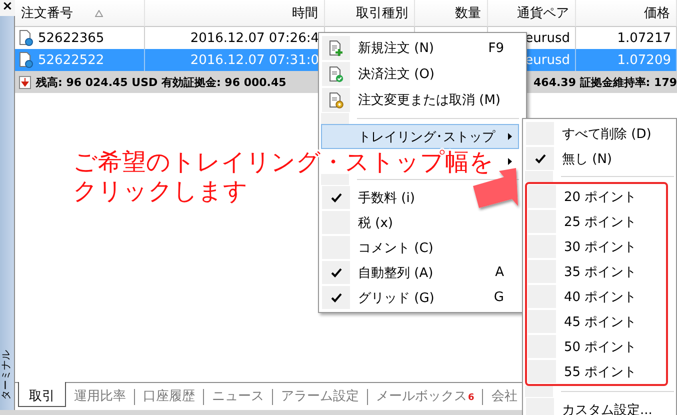  I want to click on column-header: 価格, so click(626, 13).